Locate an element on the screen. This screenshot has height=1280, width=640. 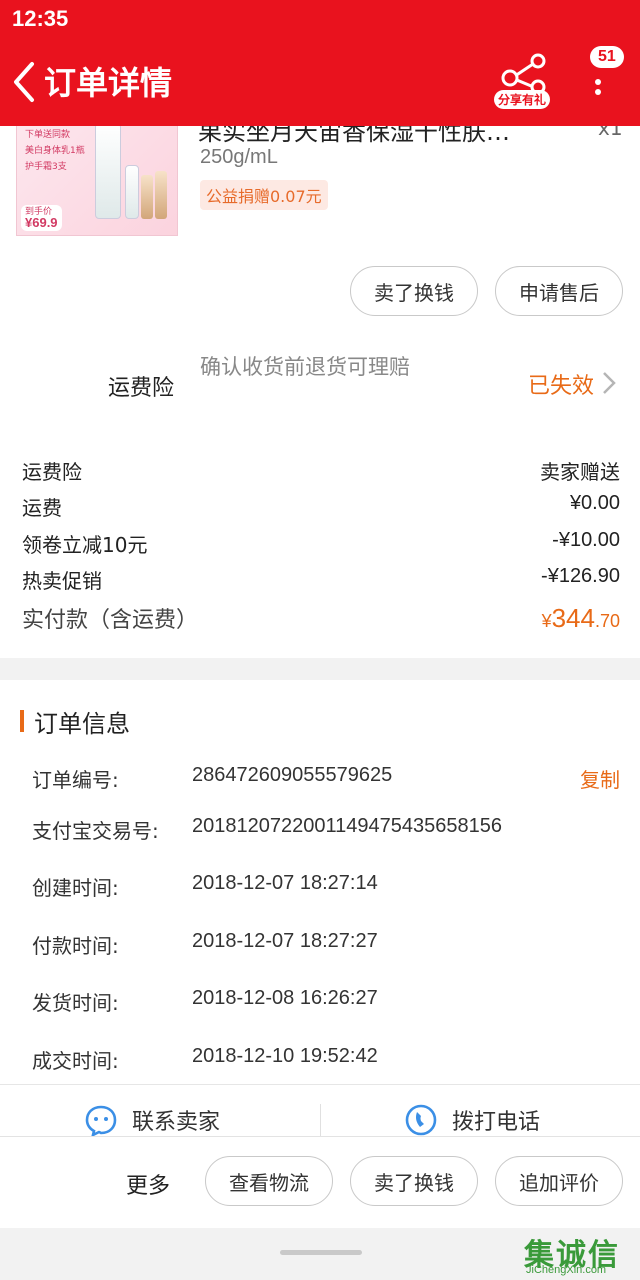
fee-value: -¥126.90 is located at coordinates (580, 576).